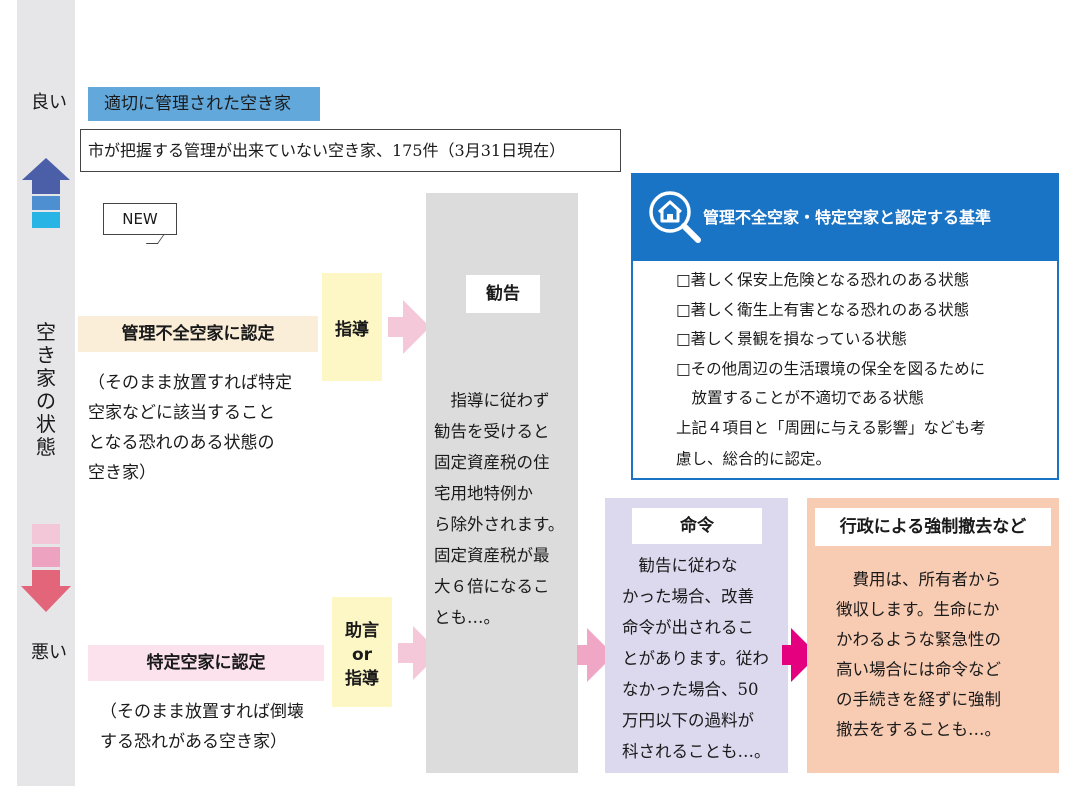 The image size is (1083, 786). Describe the element at coordinates (190, 383) in the screenshot. I see `desc-line: （そのまま放置すれば特定` at that location.